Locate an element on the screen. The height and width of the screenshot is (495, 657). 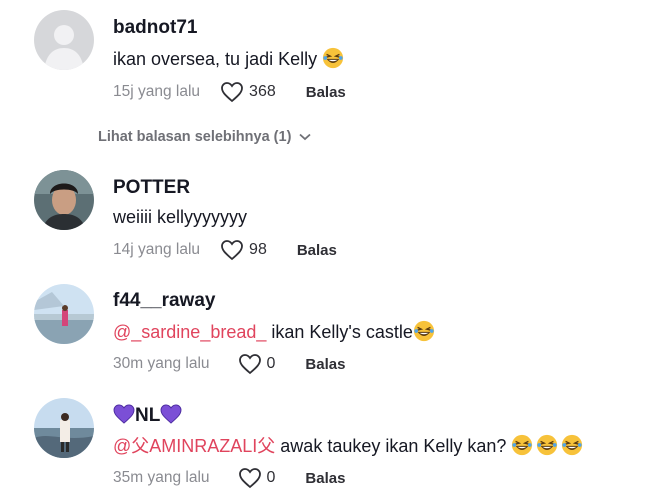
chevron-down-icon is located at coordinates (305, 137).